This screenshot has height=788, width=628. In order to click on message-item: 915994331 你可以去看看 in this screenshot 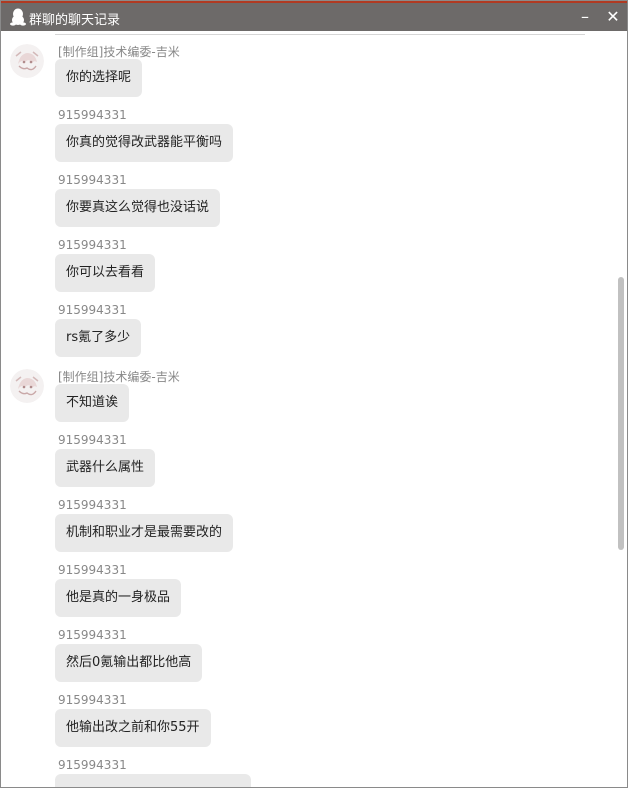, I will do `click(307, 270)`.